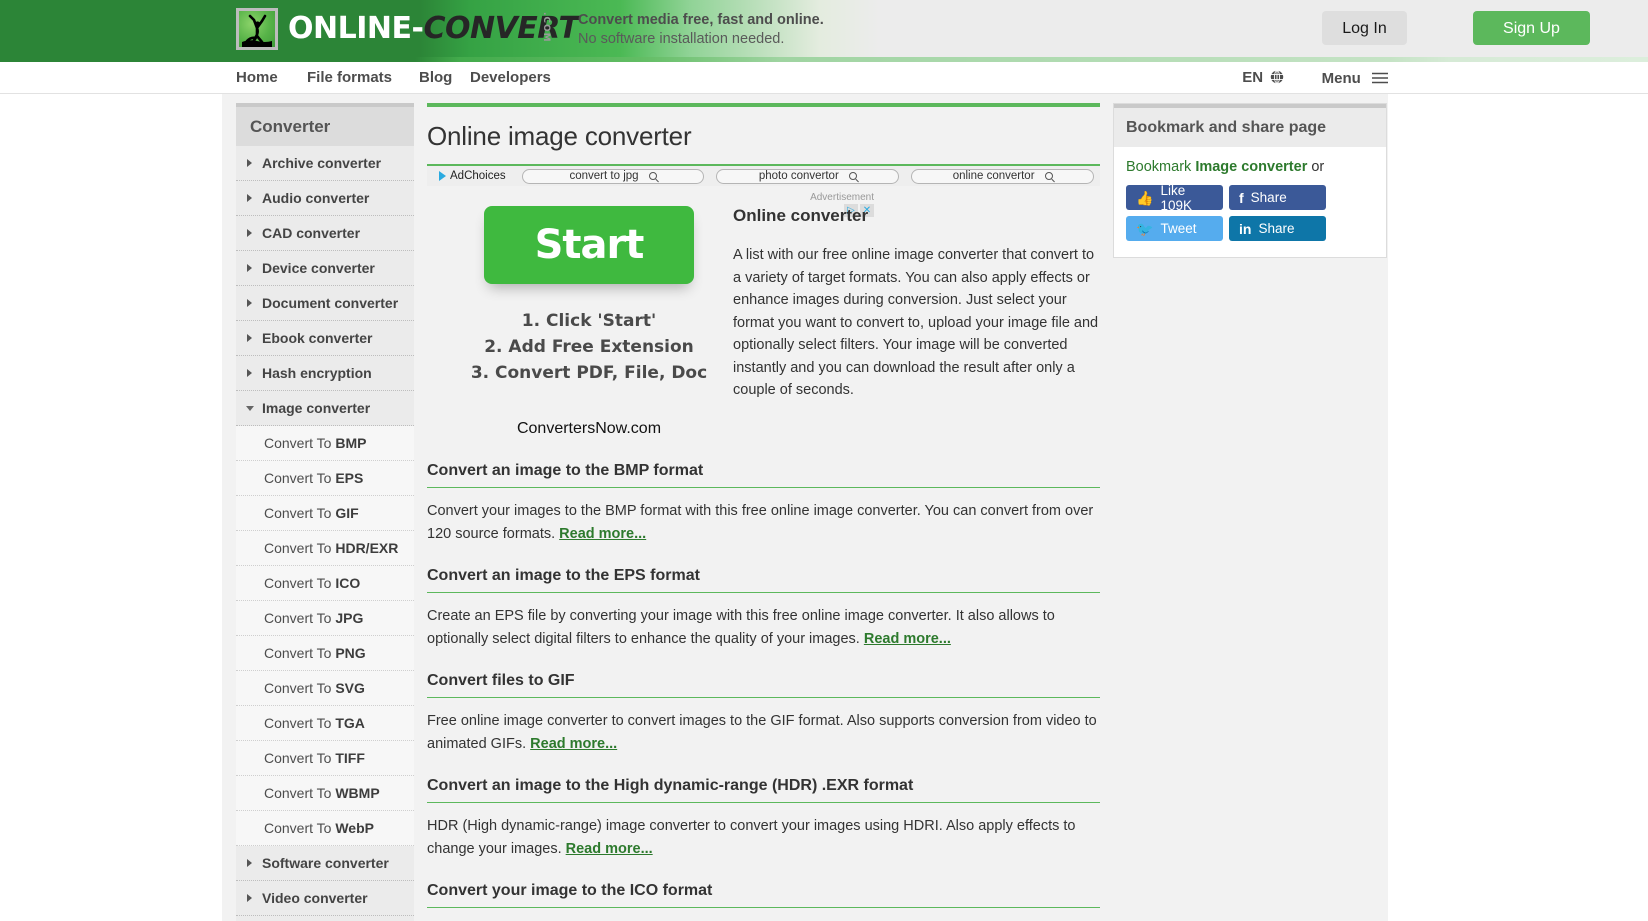  What do you see at coordinates (349, 618) in the screenshot?
I see `subitem-format: JPG` at bounding box center [349, 618].